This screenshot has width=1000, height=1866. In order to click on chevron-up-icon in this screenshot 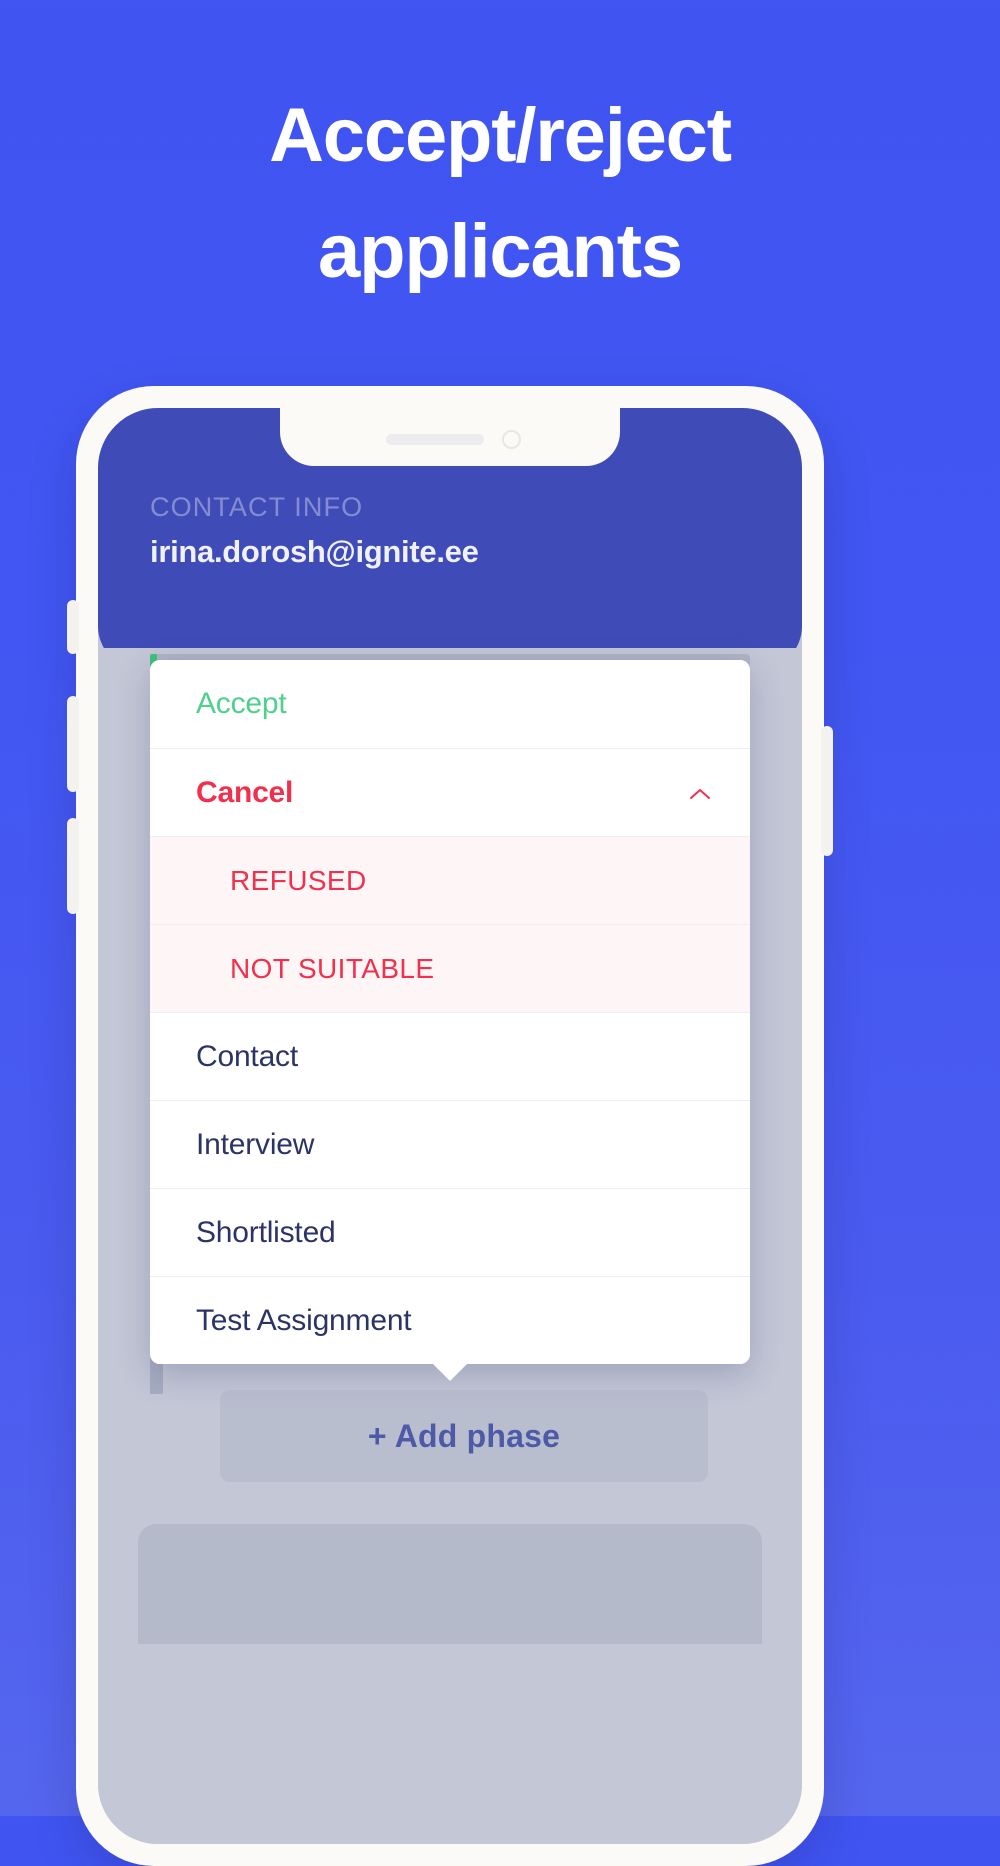, I will do `click(700, 798)`.